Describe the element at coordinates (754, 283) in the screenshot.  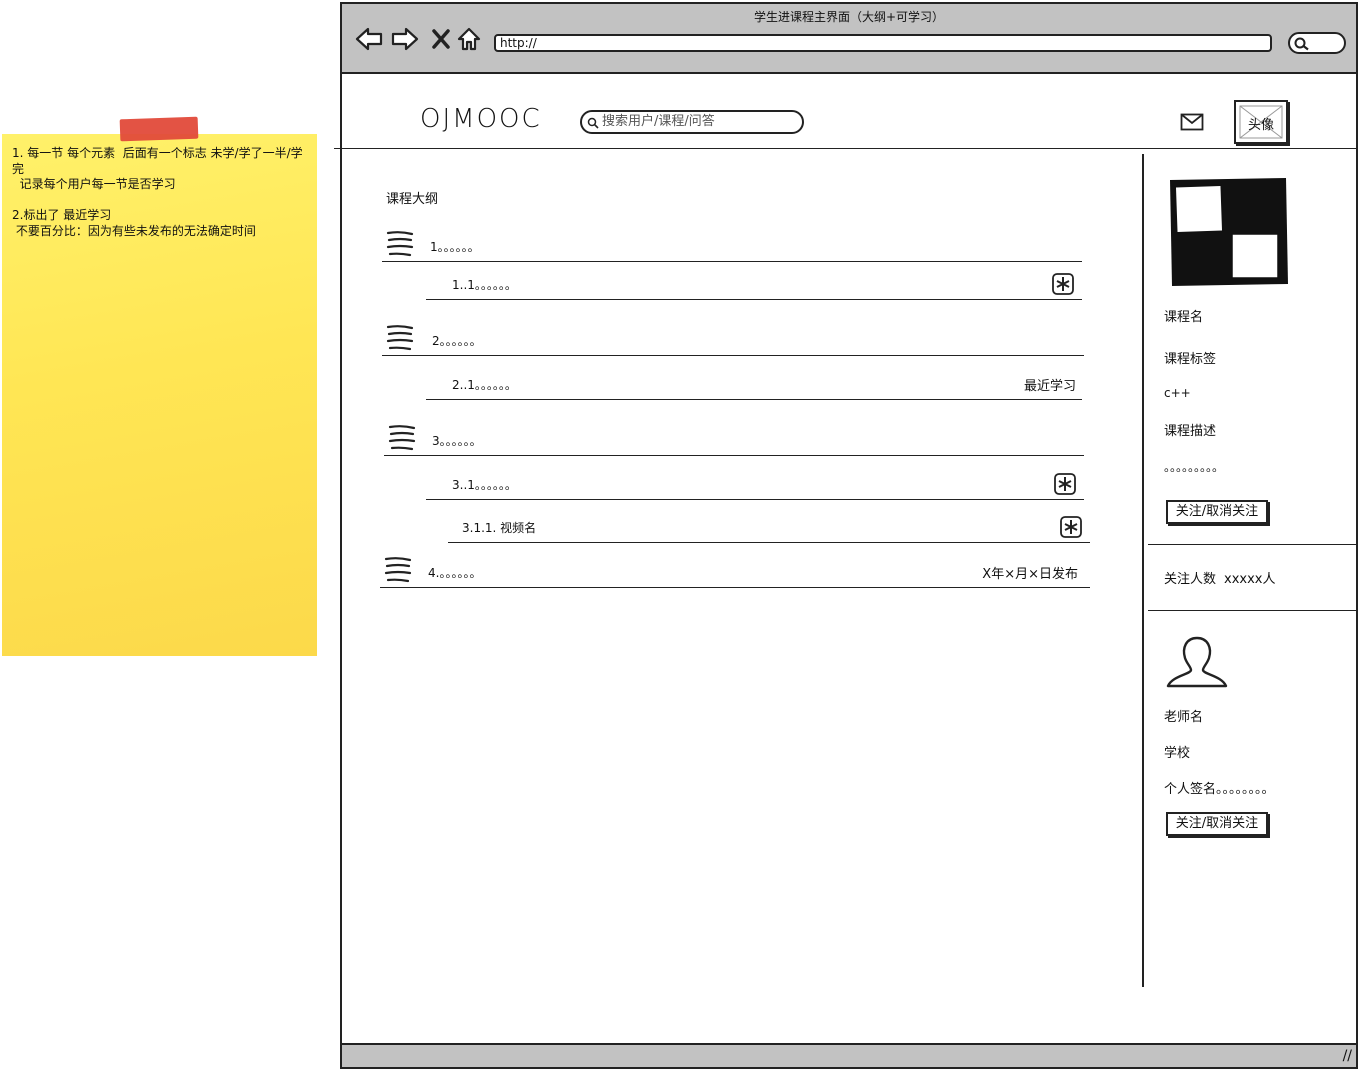
I see `outline-section-row: 1..1。。。。。。` at that location.